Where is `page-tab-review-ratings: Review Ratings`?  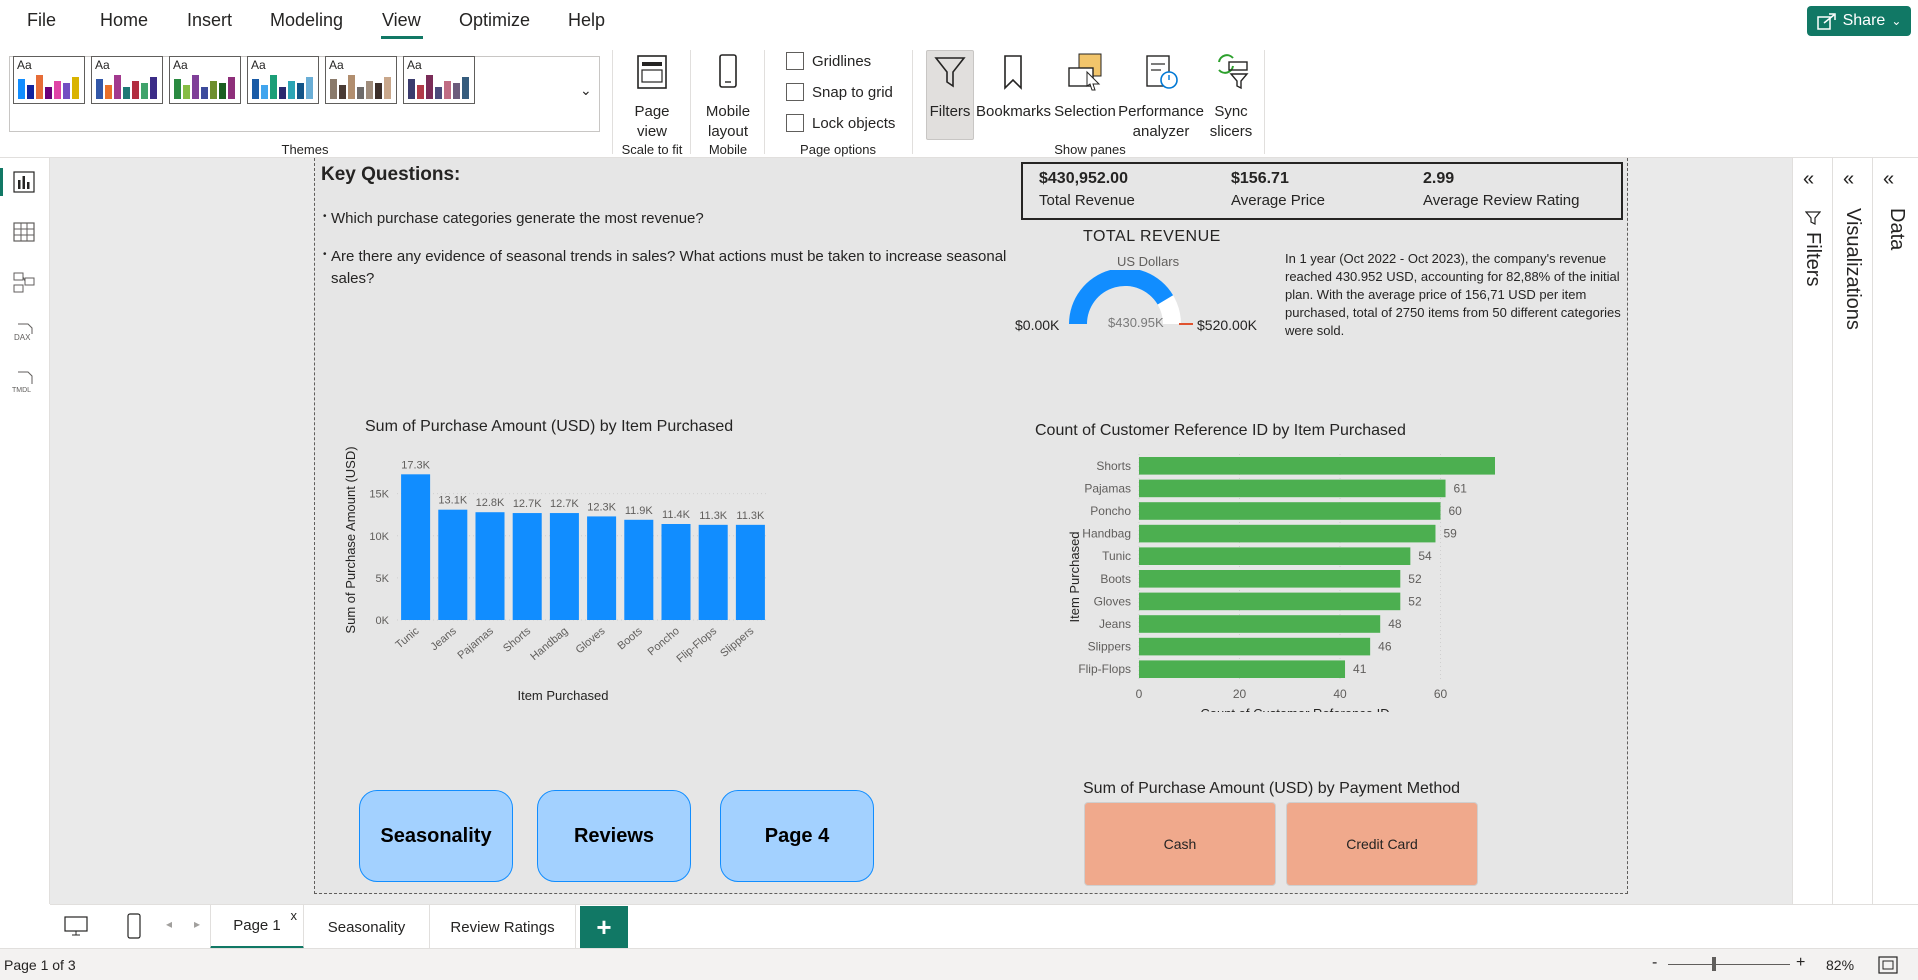 page-tab-review-ratings: Review Ratings is located at coordinates (503, 927).